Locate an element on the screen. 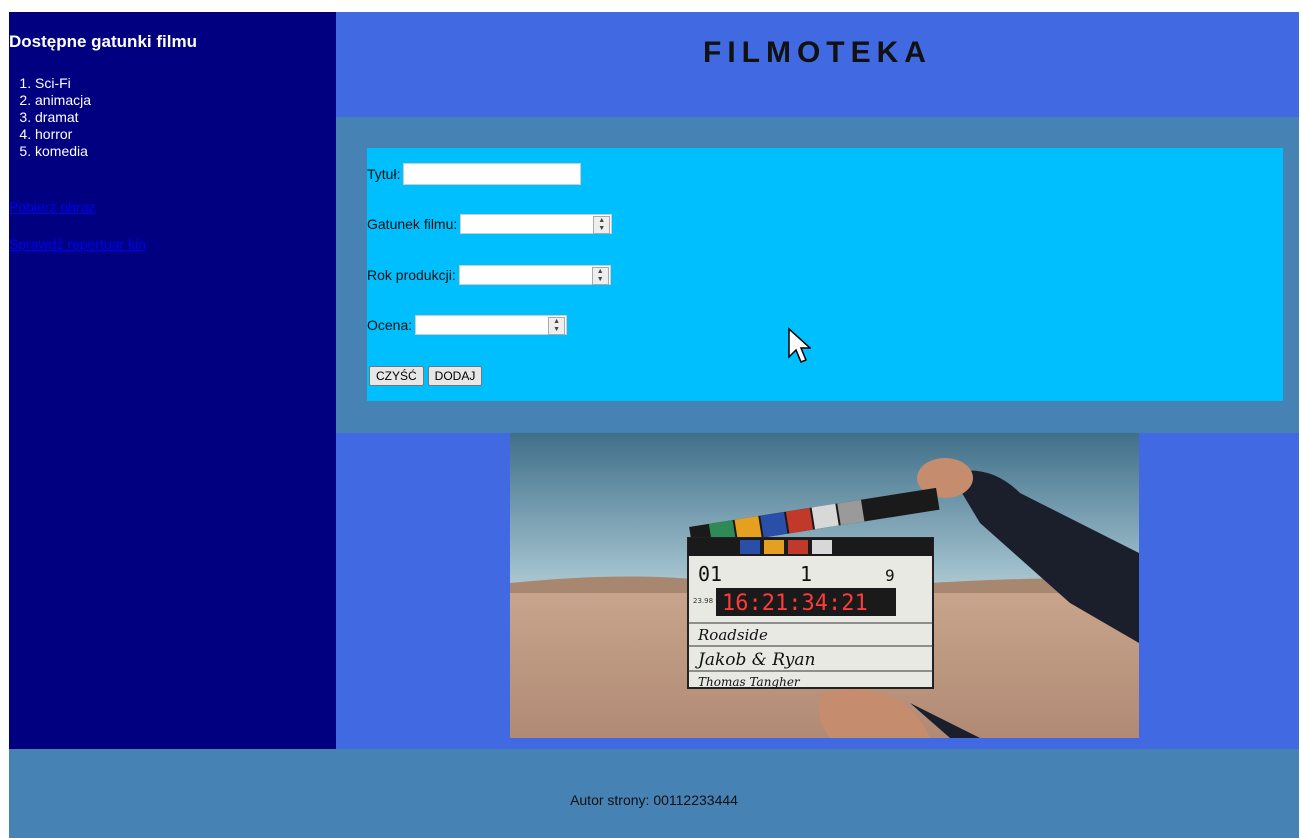  form-buttons: CZYŚĆ DODAJ is located at coordinates (426, 376).